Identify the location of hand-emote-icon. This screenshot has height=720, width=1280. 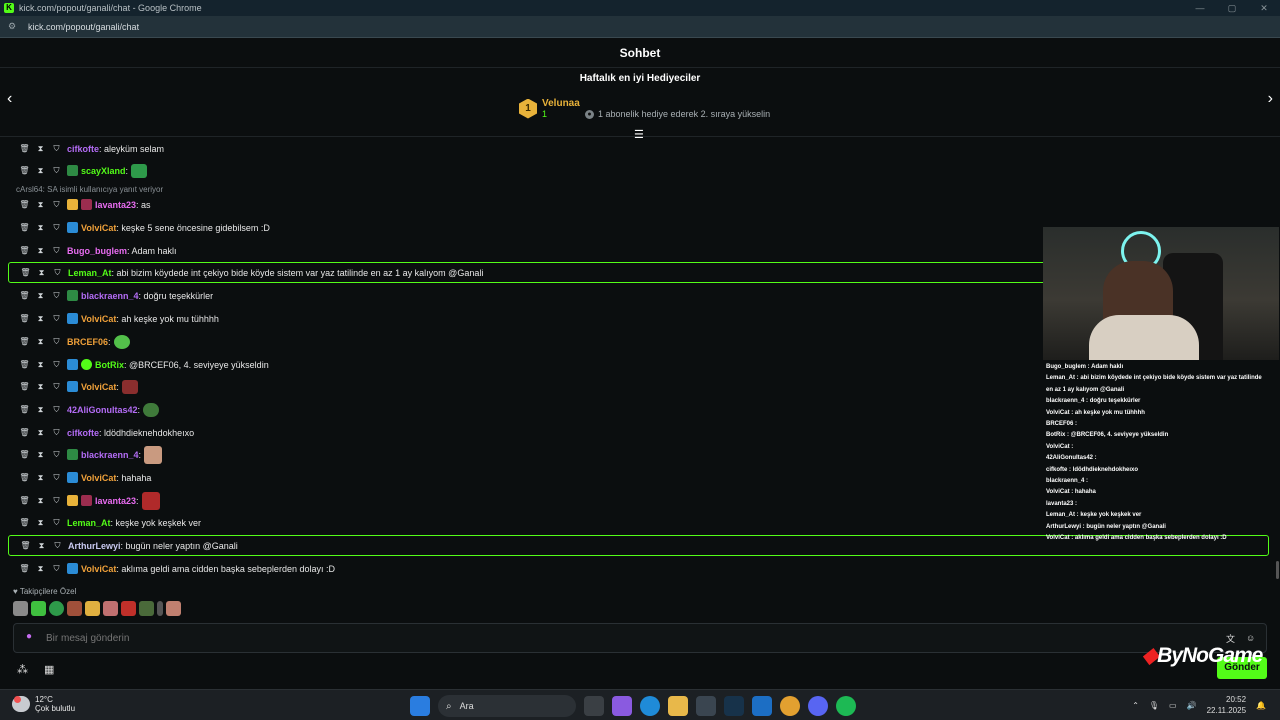
(173, 608).